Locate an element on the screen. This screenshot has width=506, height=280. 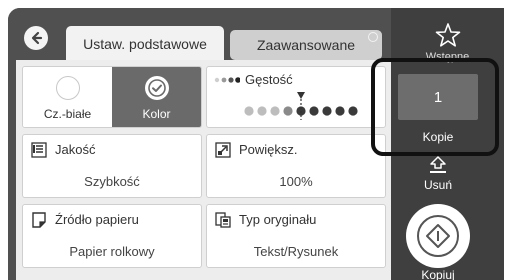
back-arrow-icon is located at coordinates (37, 38).